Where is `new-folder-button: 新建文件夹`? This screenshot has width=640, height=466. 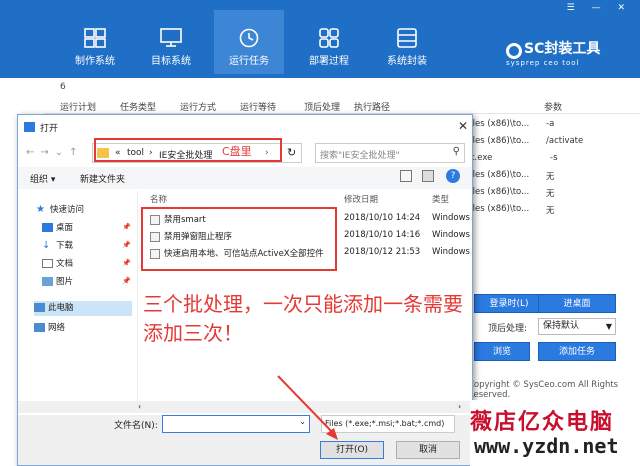 new-folder-button: 新建文件夹 is located at coordinates (102, 178).